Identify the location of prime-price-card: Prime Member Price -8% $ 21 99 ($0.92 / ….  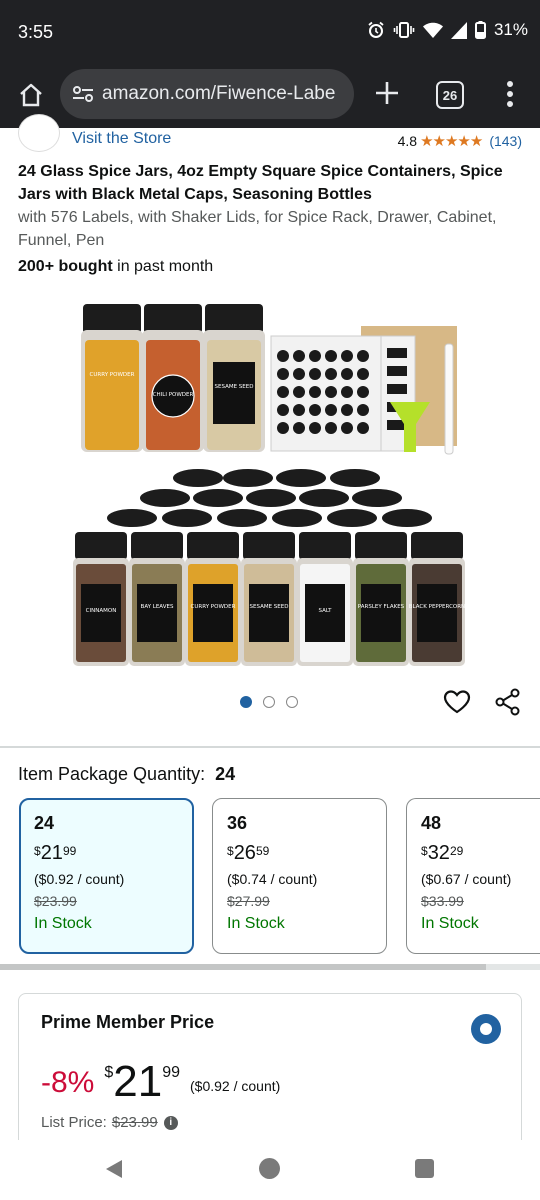
(270, 1073).